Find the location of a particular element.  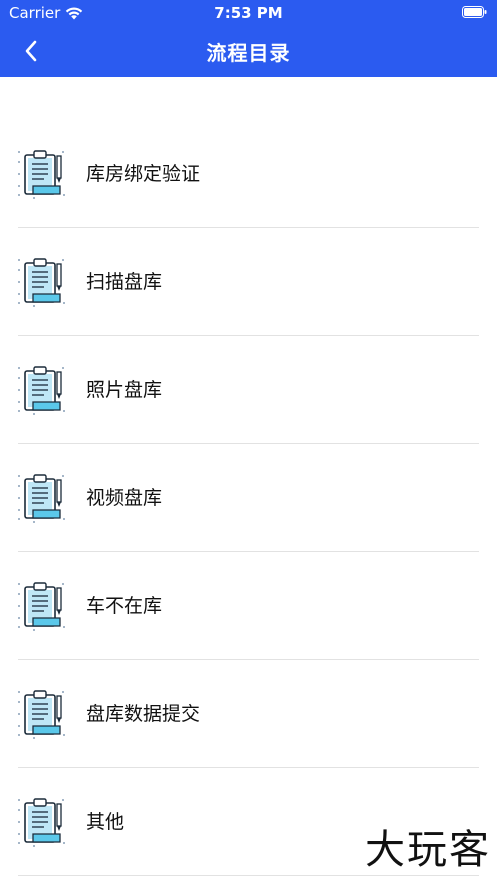

list-item: 车不在库 is located at coordinates (248, 606).